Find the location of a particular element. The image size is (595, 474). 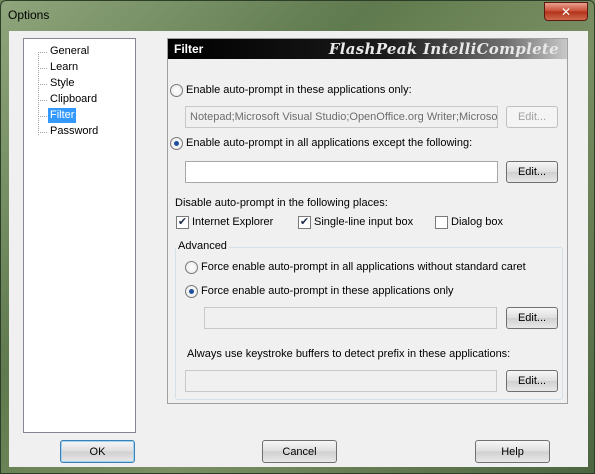

close-button: ✕ is located at coordinates (566, 11).